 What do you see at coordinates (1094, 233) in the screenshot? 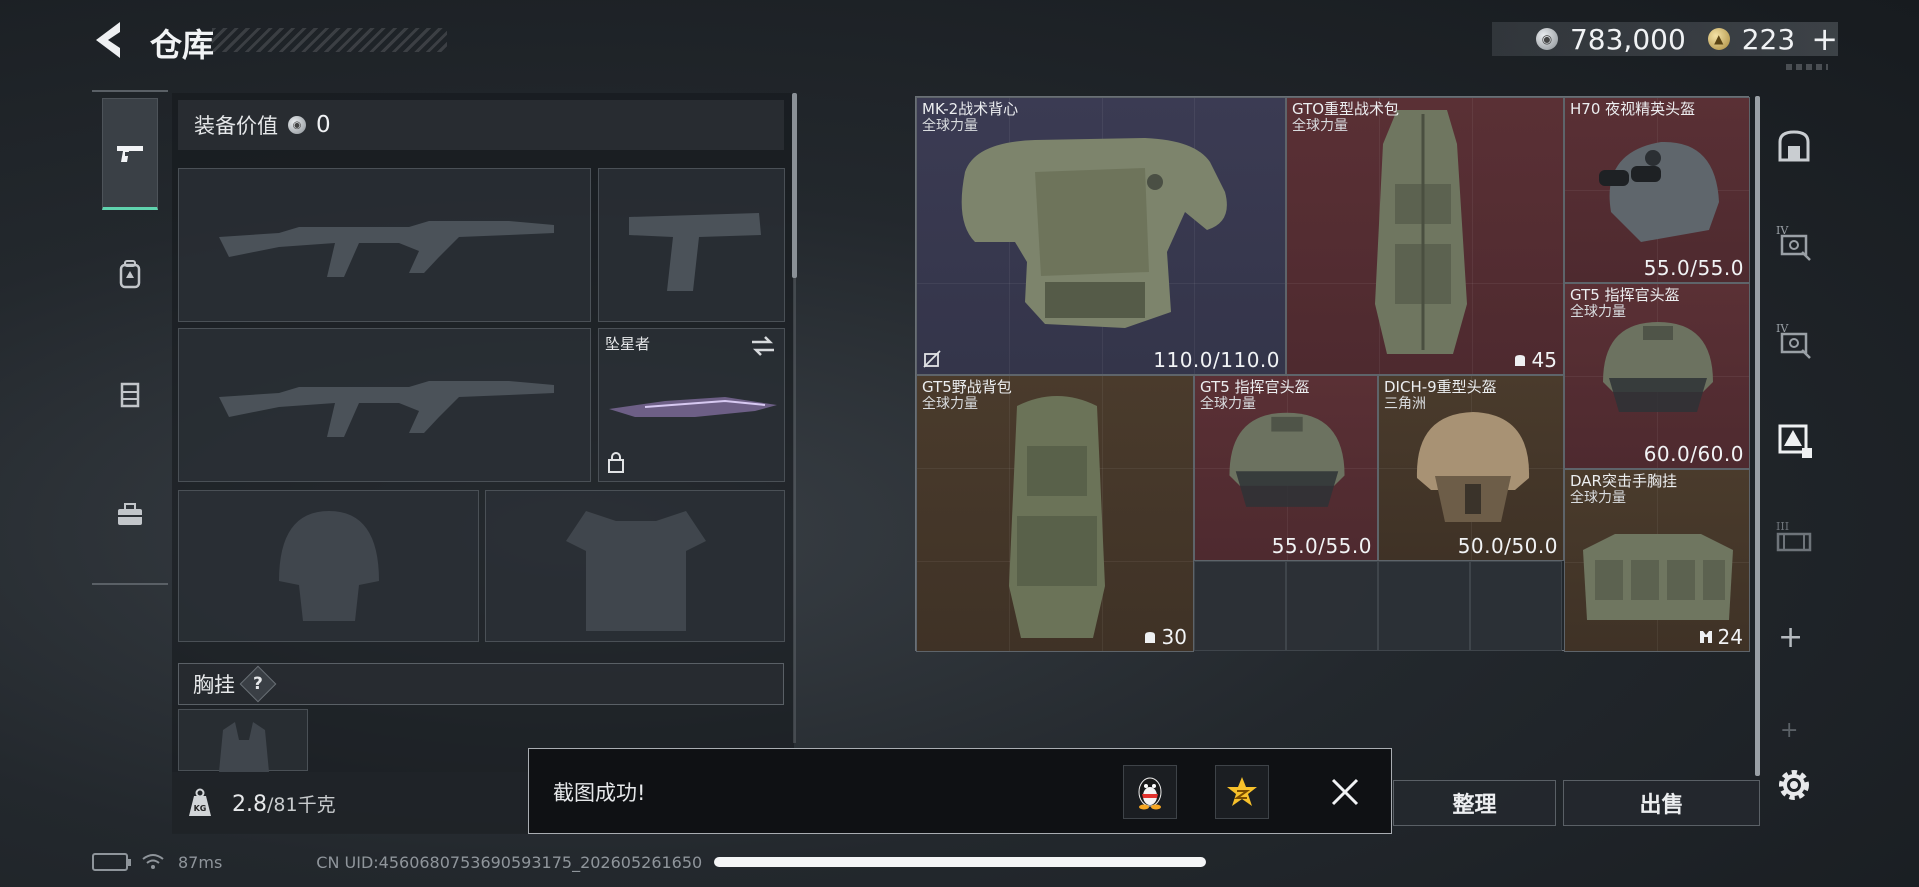
I see `vest-art` at bounding box center [1094, 233].